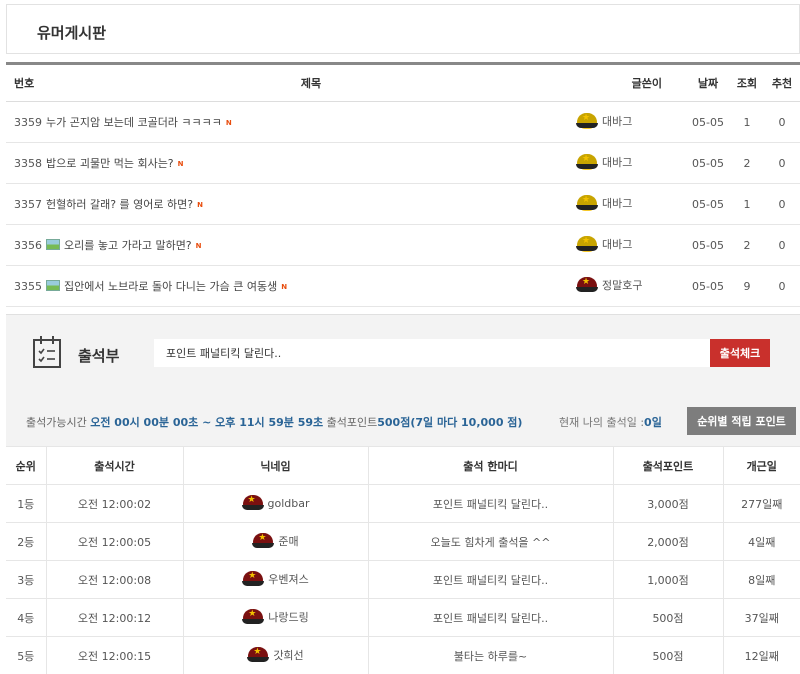 This screenshot has height=674, width=800. I want to click on post-number: 3358, so click(26, 163).